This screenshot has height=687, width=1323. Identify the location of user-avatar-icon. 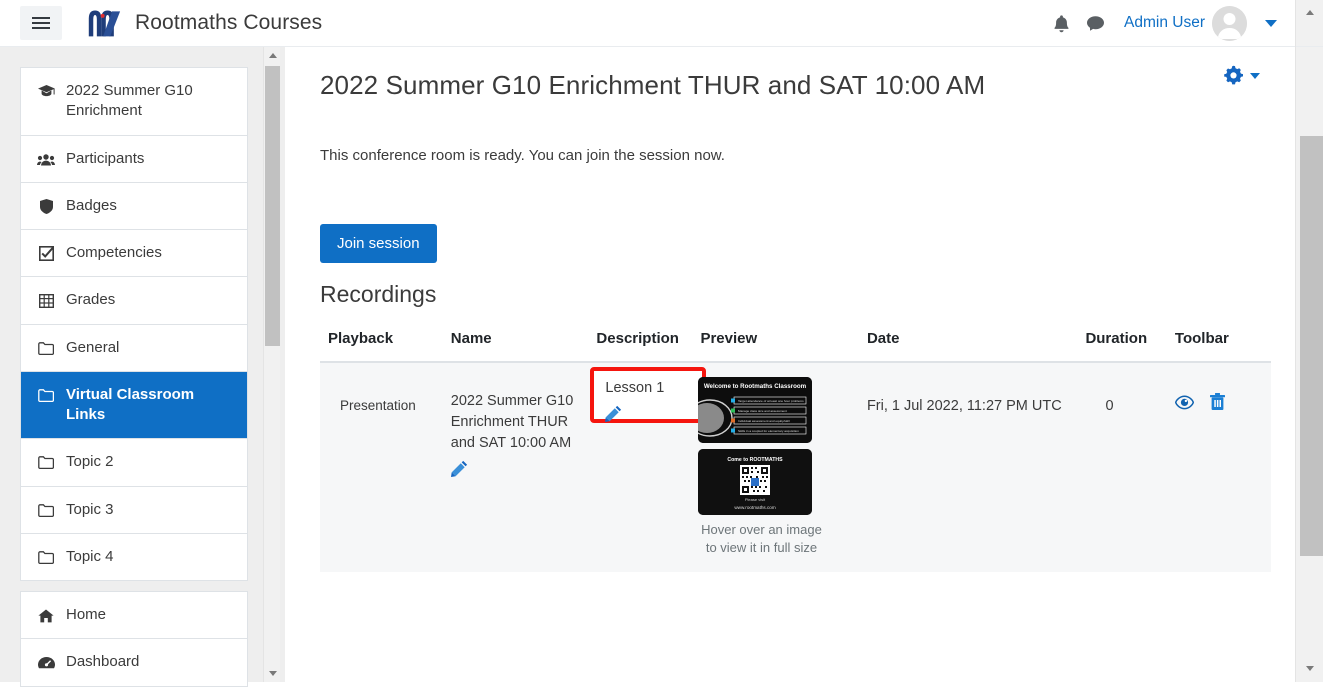
(1229, 23).